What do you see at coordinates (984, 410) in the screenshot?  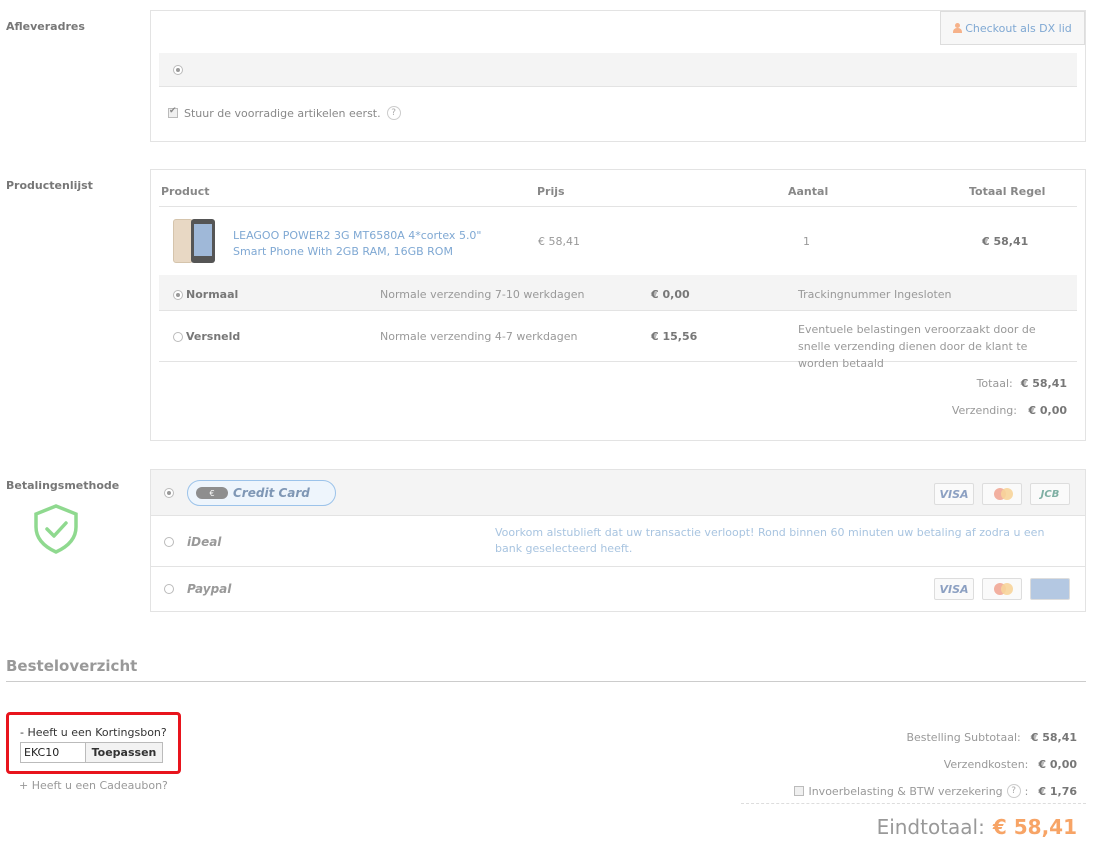 I see `products-shipping-label: Verzending:` at bounding box center [984, 410].